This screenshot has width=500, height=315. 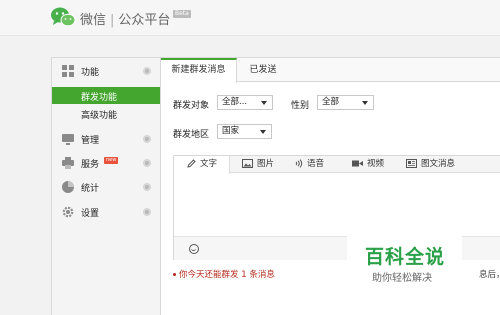 I want to click on tab-new-mass-message: 新建群发消息, so click(x=199, y=70).